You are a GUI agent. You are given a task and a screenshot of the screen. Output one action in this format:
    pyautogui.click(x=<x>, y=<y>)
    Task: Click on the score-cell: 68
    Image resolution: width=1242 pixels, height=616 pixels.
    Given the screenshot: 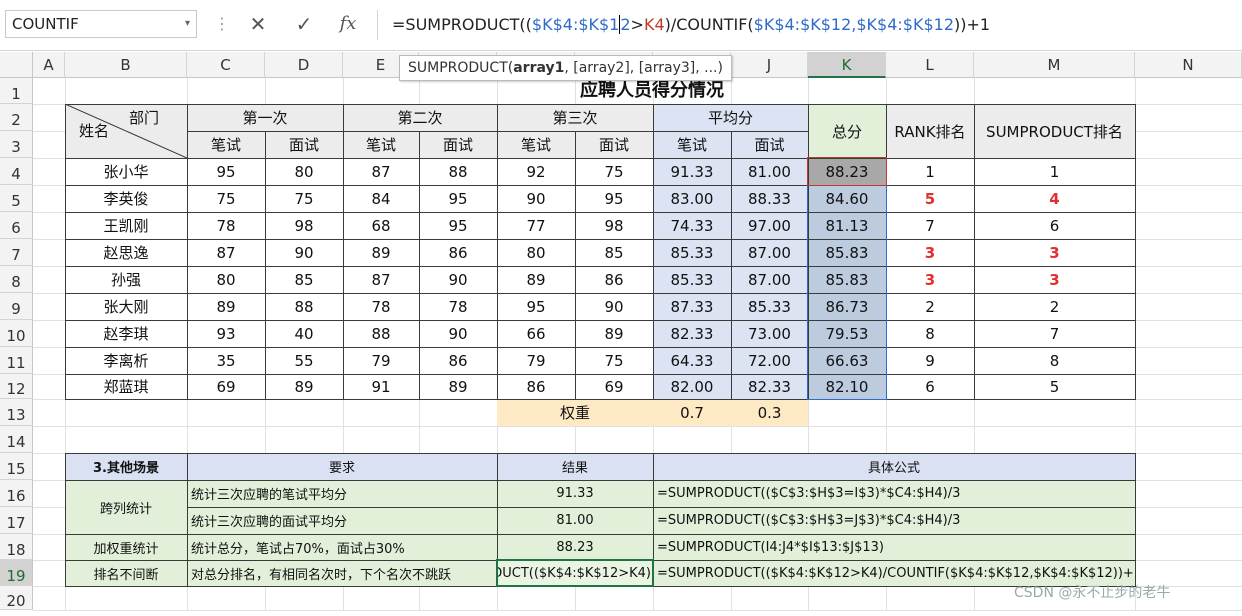 What is the action you would take?
    pyautogui.click(x=381, y=225)
    